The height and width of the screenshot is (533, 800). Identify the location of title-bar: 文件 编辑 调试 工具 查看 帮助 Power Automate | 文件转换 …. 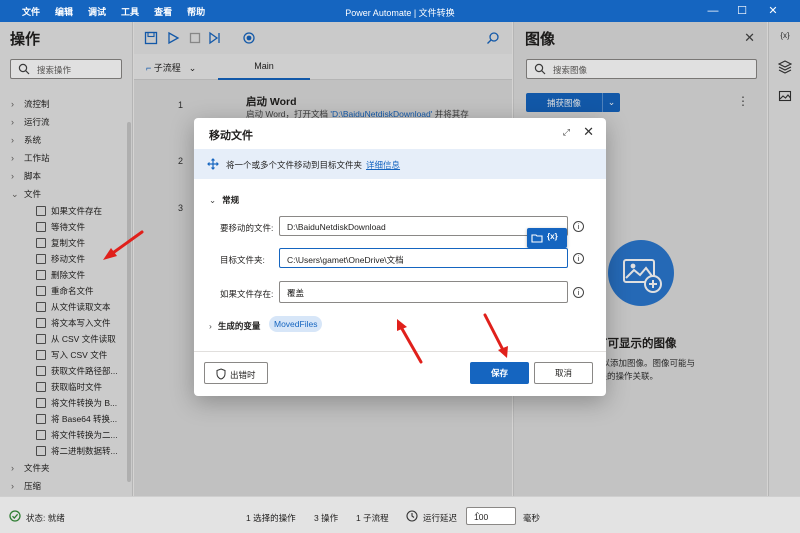
(400, 11).